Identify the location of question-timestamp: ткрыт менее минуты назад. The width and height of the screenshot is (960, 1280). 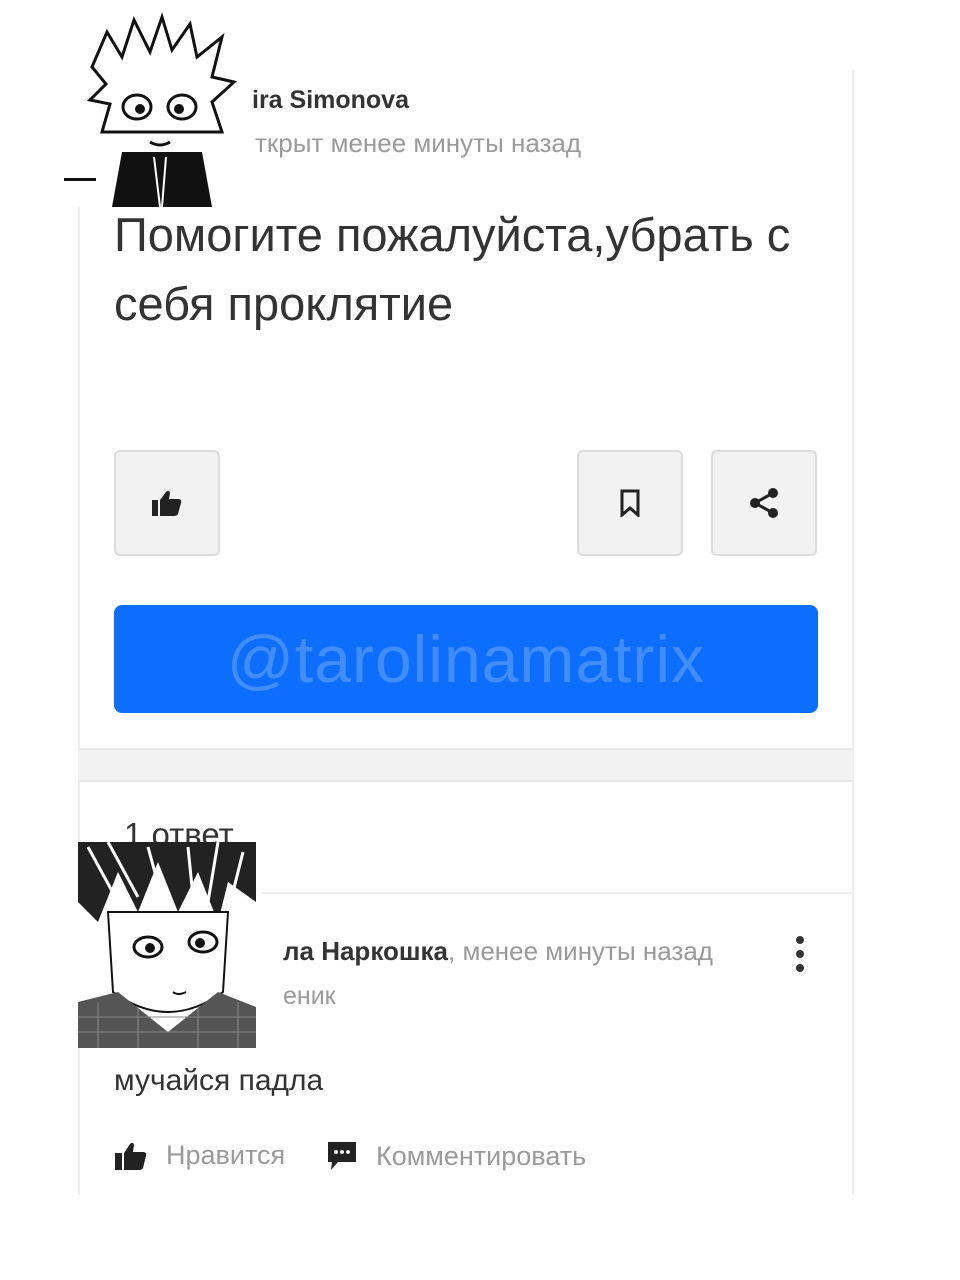
(418, 143).